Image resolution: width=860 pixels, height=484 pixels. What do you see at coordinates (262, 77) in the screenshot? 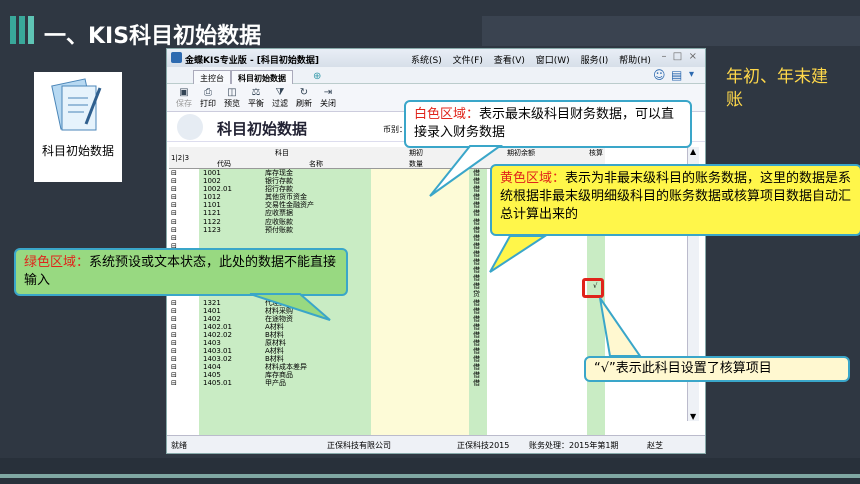
I see `tab-account-initial-data: 科目初始数据` at bounding box center [262, 77].